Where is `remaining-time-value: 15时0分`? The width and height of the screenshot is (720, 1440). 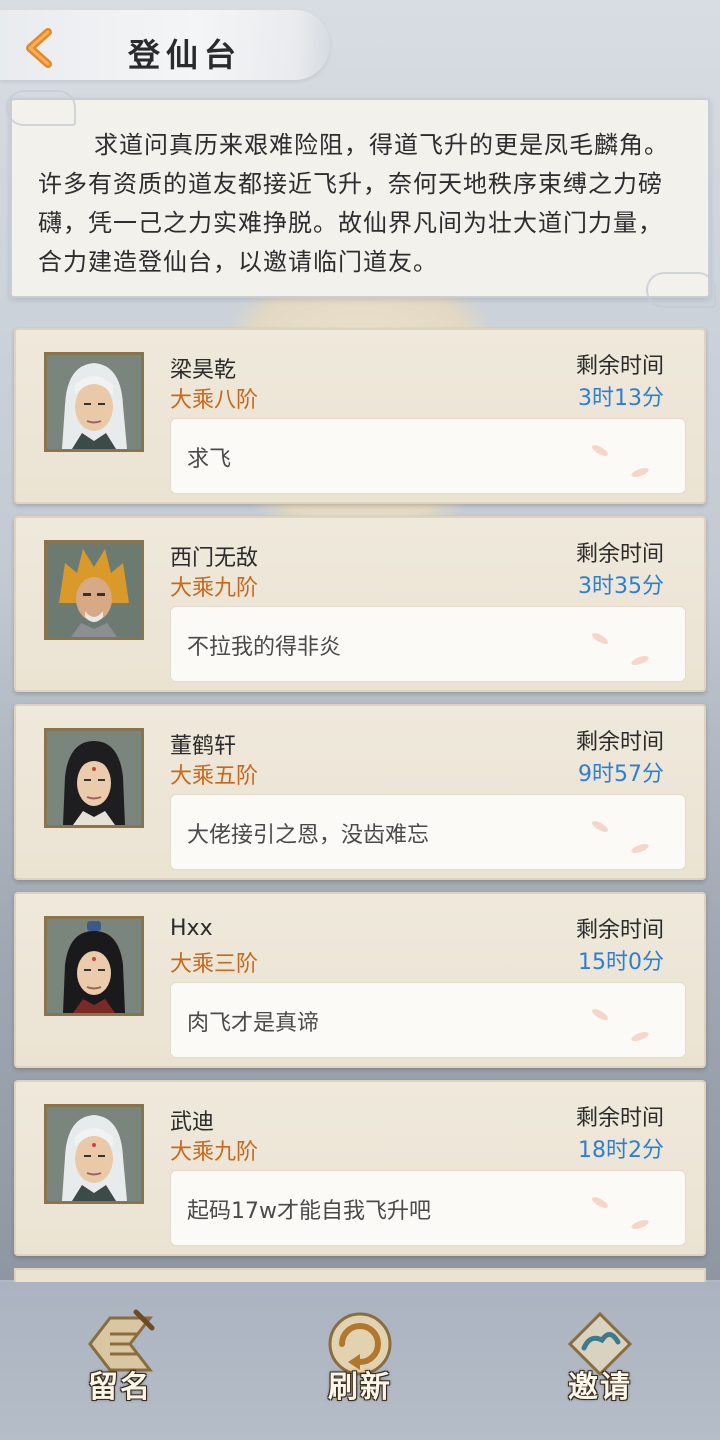
remaining-time-value: 15时0分 is located at coordinates (621, 962).